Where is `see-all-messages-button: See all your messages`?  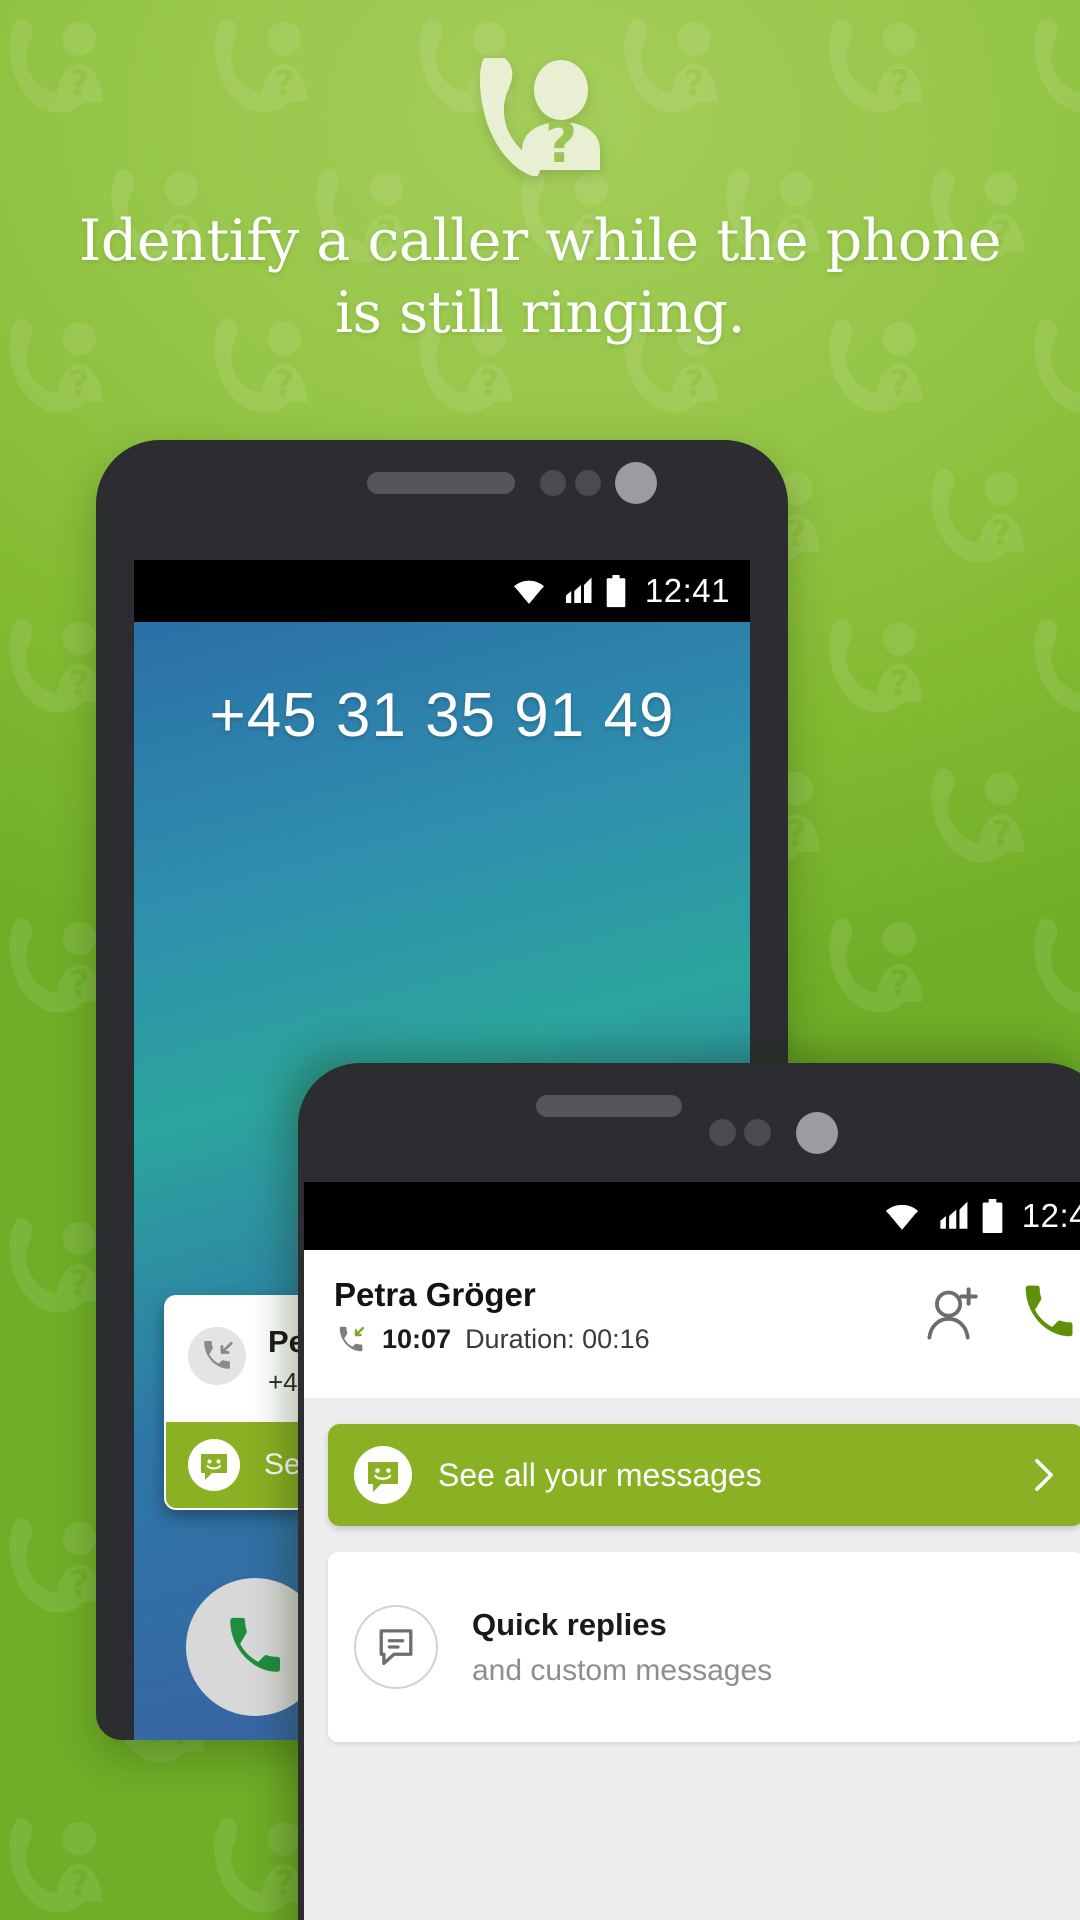 see-all-messages-button: See all your messages is located at coordinates (704, 1475).